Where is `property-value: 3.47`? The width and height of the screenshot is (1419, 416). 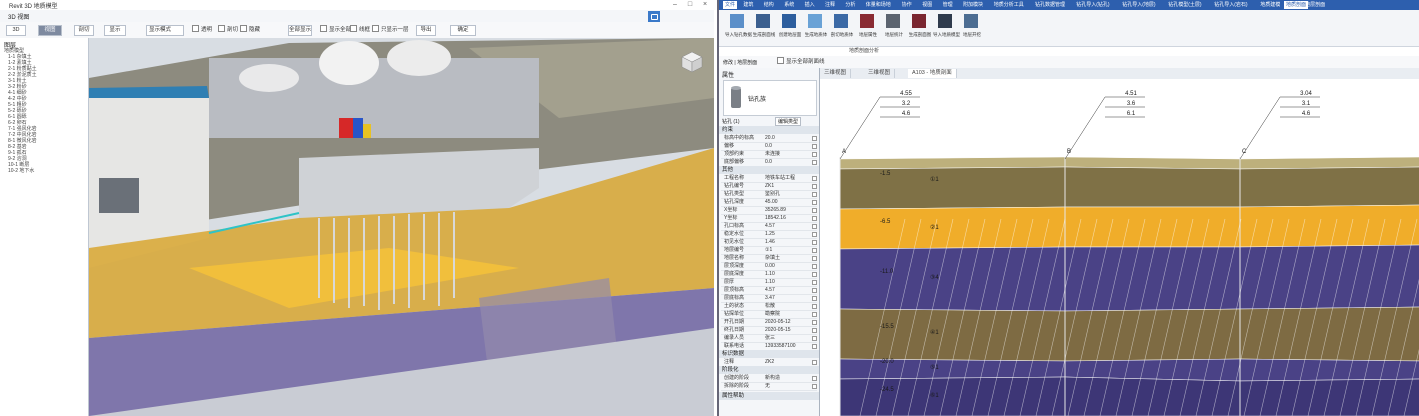 property-value: 3.47 is located at coordinates (787, 298).